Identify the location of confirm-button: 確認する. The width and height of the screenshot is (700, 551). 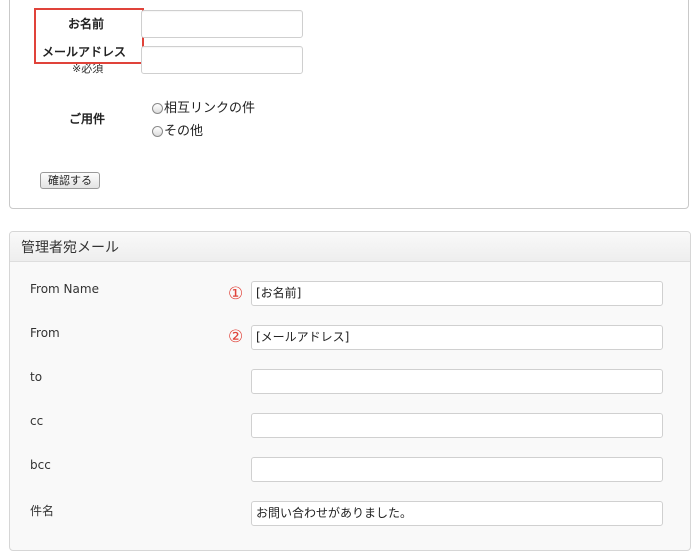
(70, 180).